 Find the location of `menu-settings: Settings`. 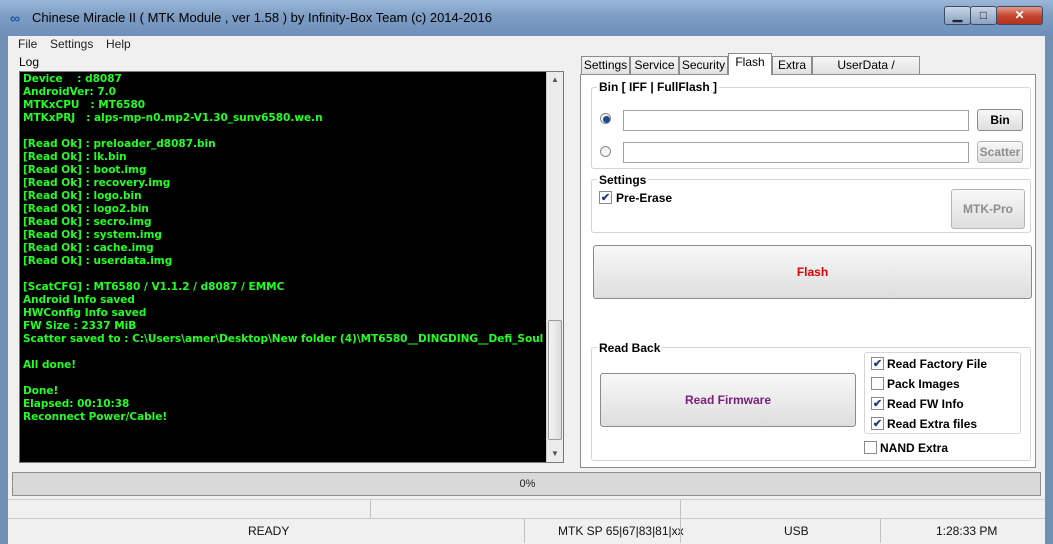

menu-settings: Settings is located at coordinates (71, 44).